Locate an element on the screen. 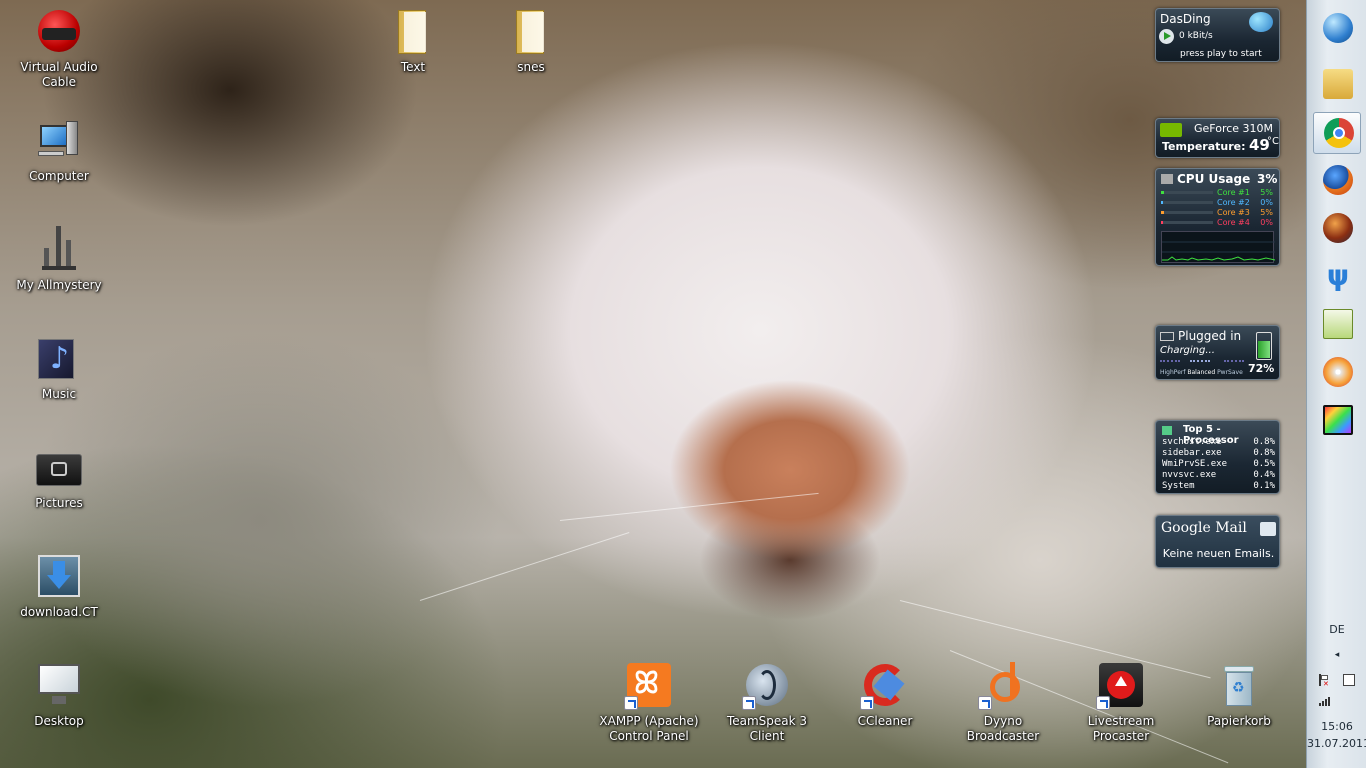 The height and width of the screenshot is (768, 1366). desktop-icon-download-ct: download.CT is located at coordinates (59, 586).